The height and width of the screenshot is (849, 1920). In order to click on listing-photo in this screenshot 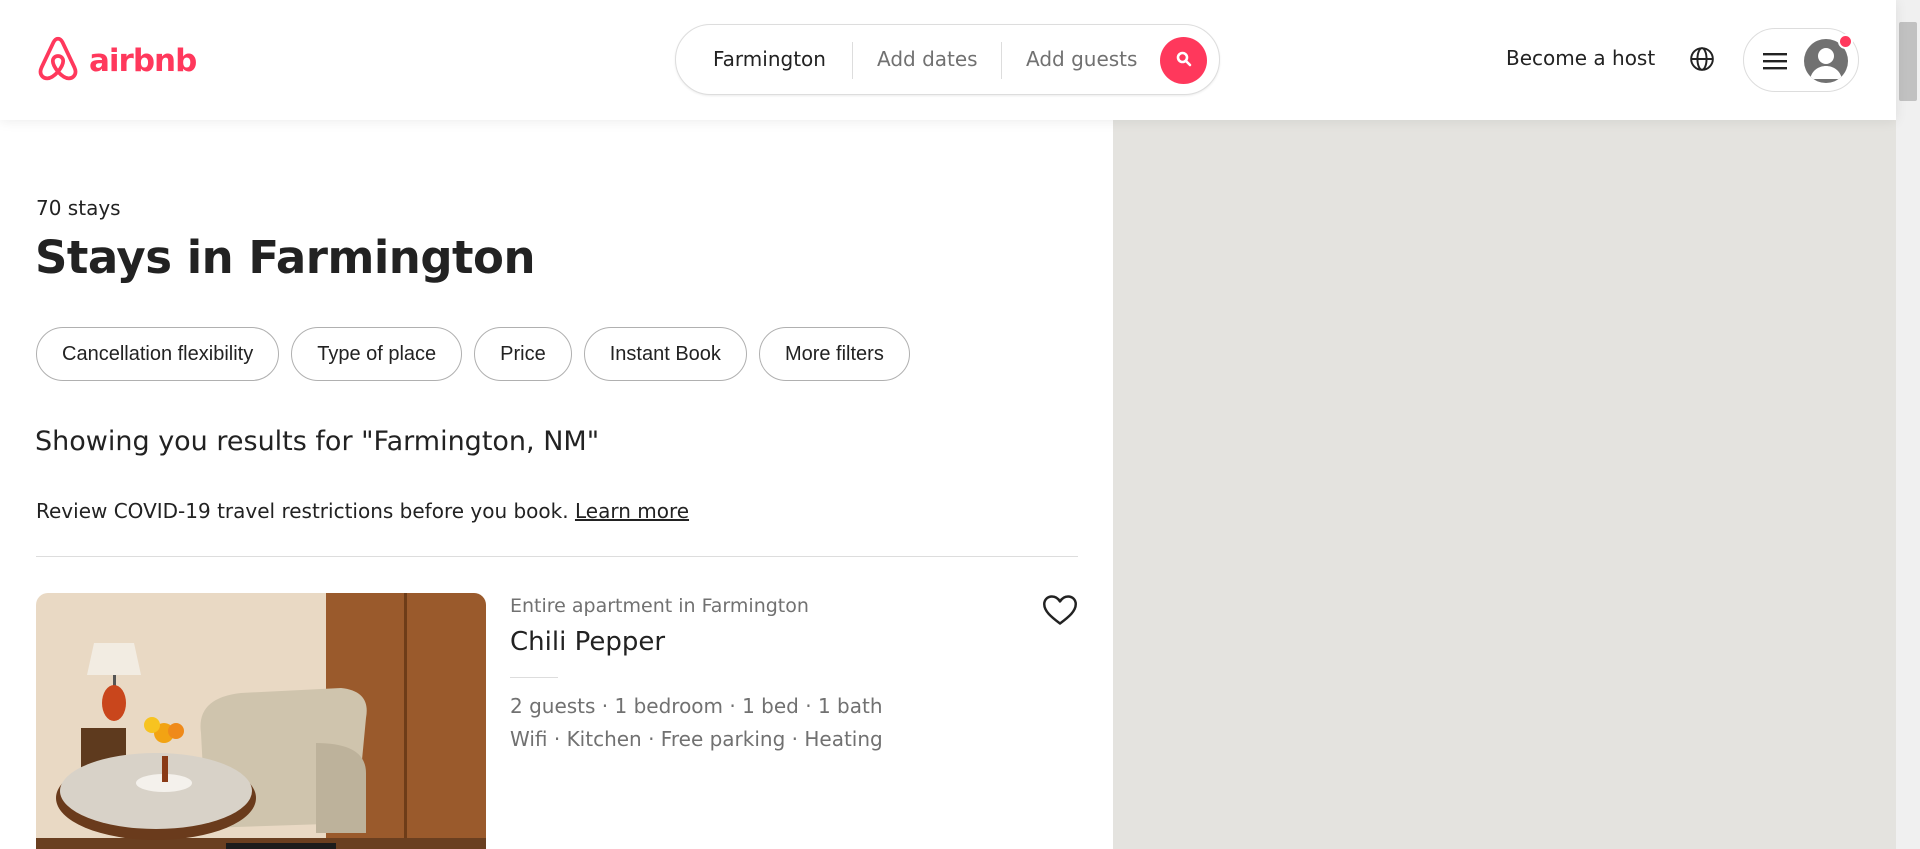, I will do `click(261, 721)`.